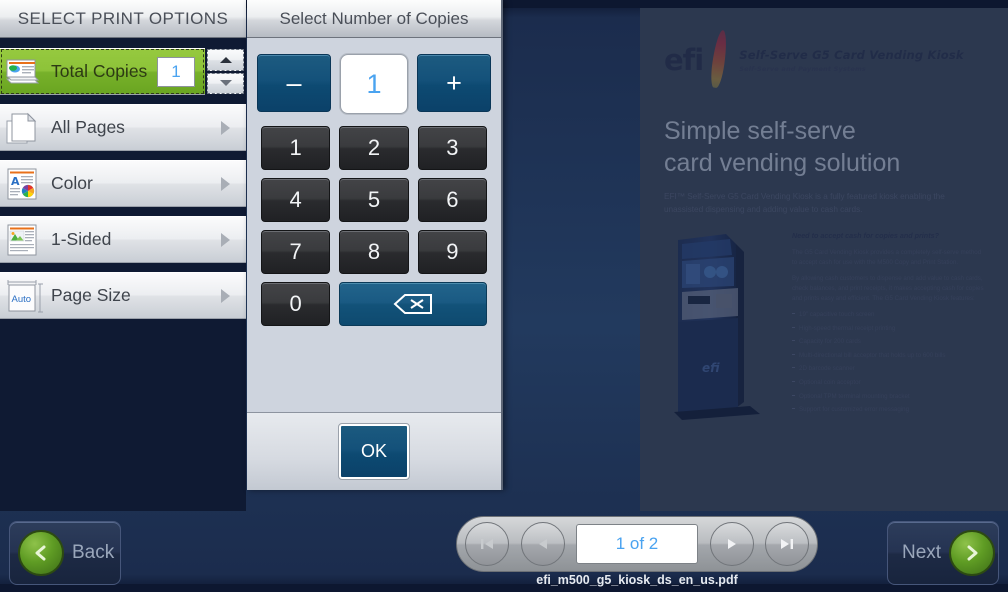  What do you see at coordinates (851, 55) in the screenshot?
I see `document-logo-title: Self-Serve G5 Card Vending Kiosk` at bounding box center [851, 55].